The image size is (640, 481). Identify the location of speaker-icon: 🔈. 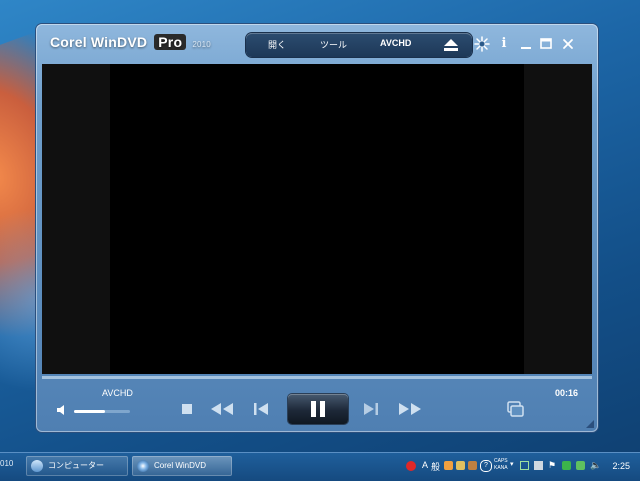
(595, 465).